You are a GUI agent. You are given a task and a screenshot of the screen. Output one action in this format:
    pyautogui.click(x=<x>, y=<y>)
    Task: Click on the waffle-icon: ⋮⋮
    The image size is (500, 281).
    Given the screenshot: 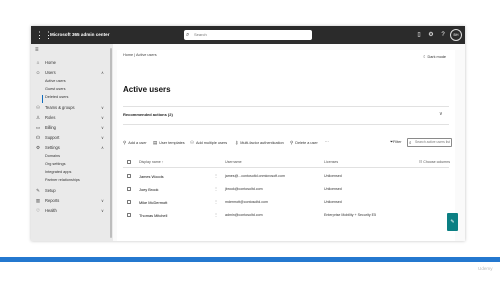 What is the action you would take?
    pyautogui.click(x=44, y=35)
    